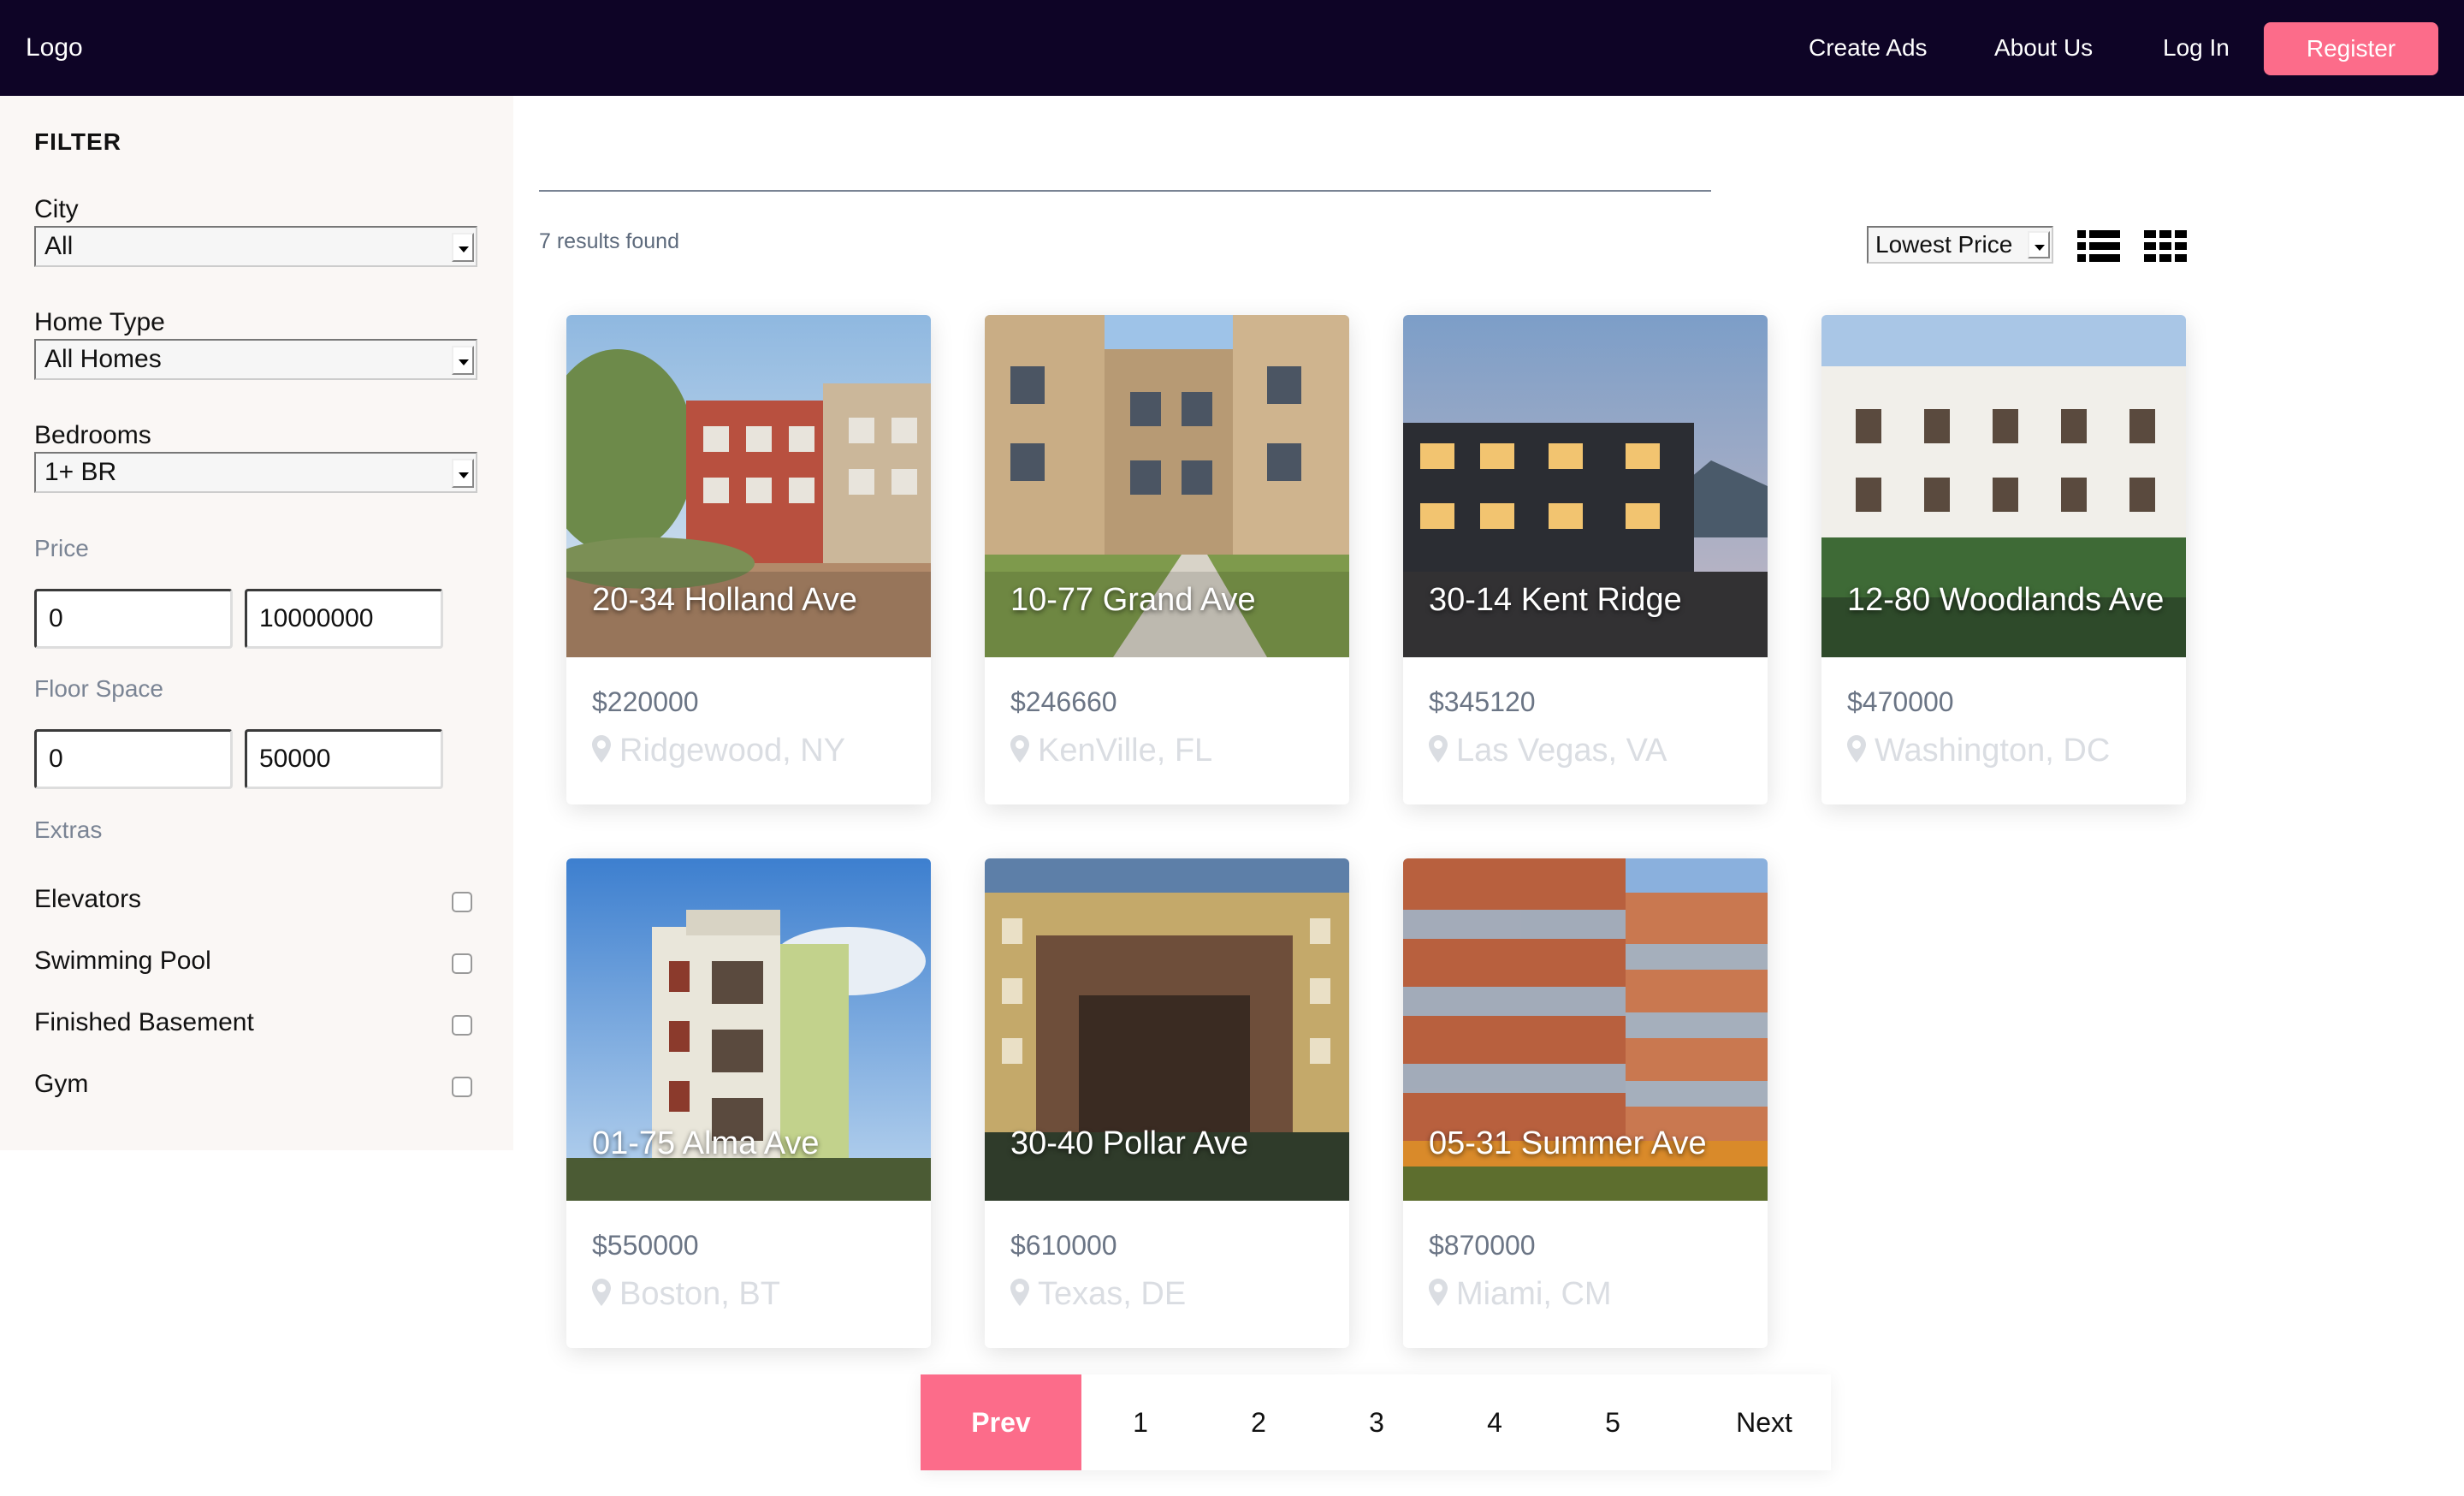 This screenshot has width=2464, height=1496. I want to click on extras-label: Extras, so click(68, 829).